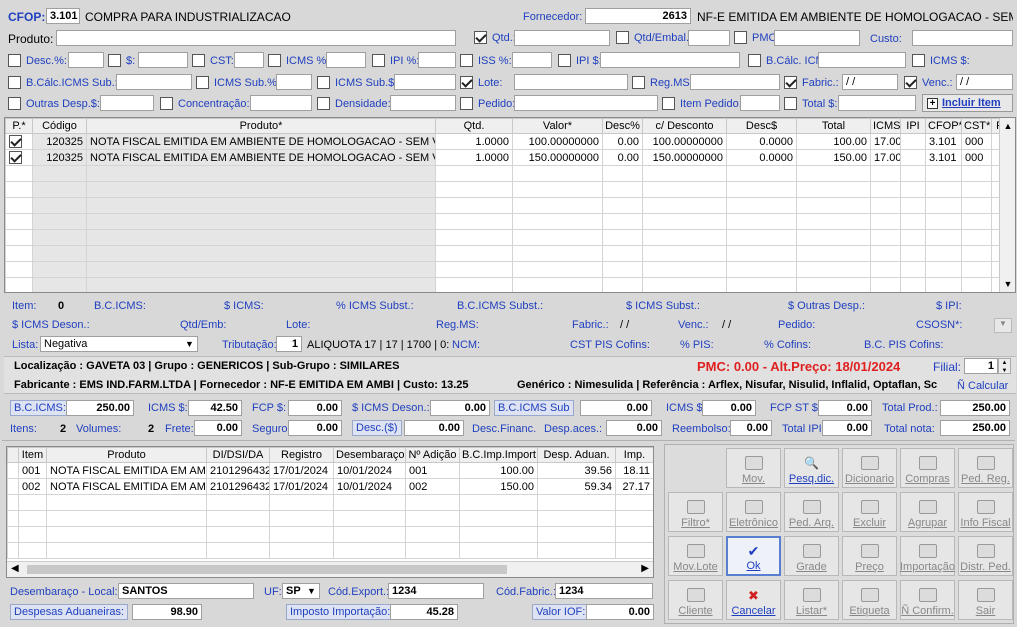 This screenshot has height=627, width=1017. What do you see at coordinates (576, 470) in the screenshot?
I see `di-cell-desp: 39.56` at bounding box center [576, 470].